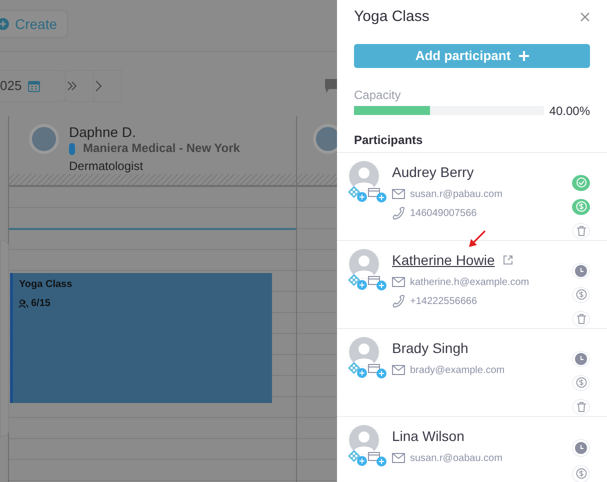  I want to click on event-title: Yoga Class, so click(46, 285).